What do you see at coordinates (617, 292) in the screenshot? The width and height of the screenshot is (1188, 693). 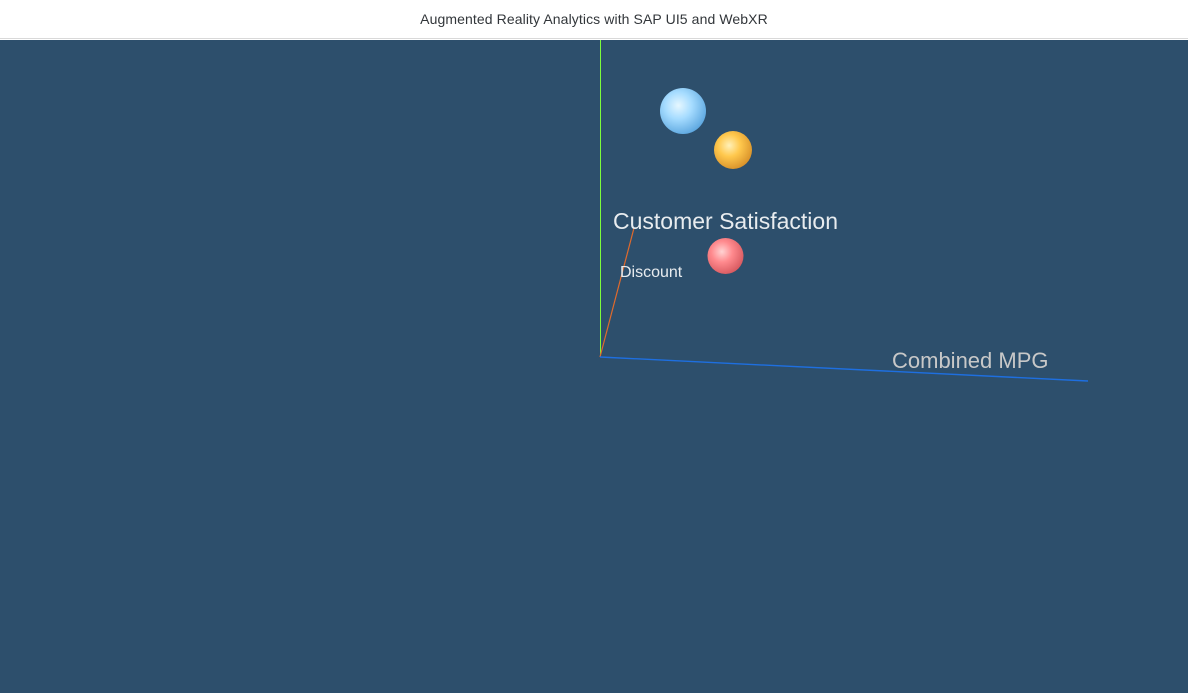 I see `z-axis-line` at bounding box center [617, 292].